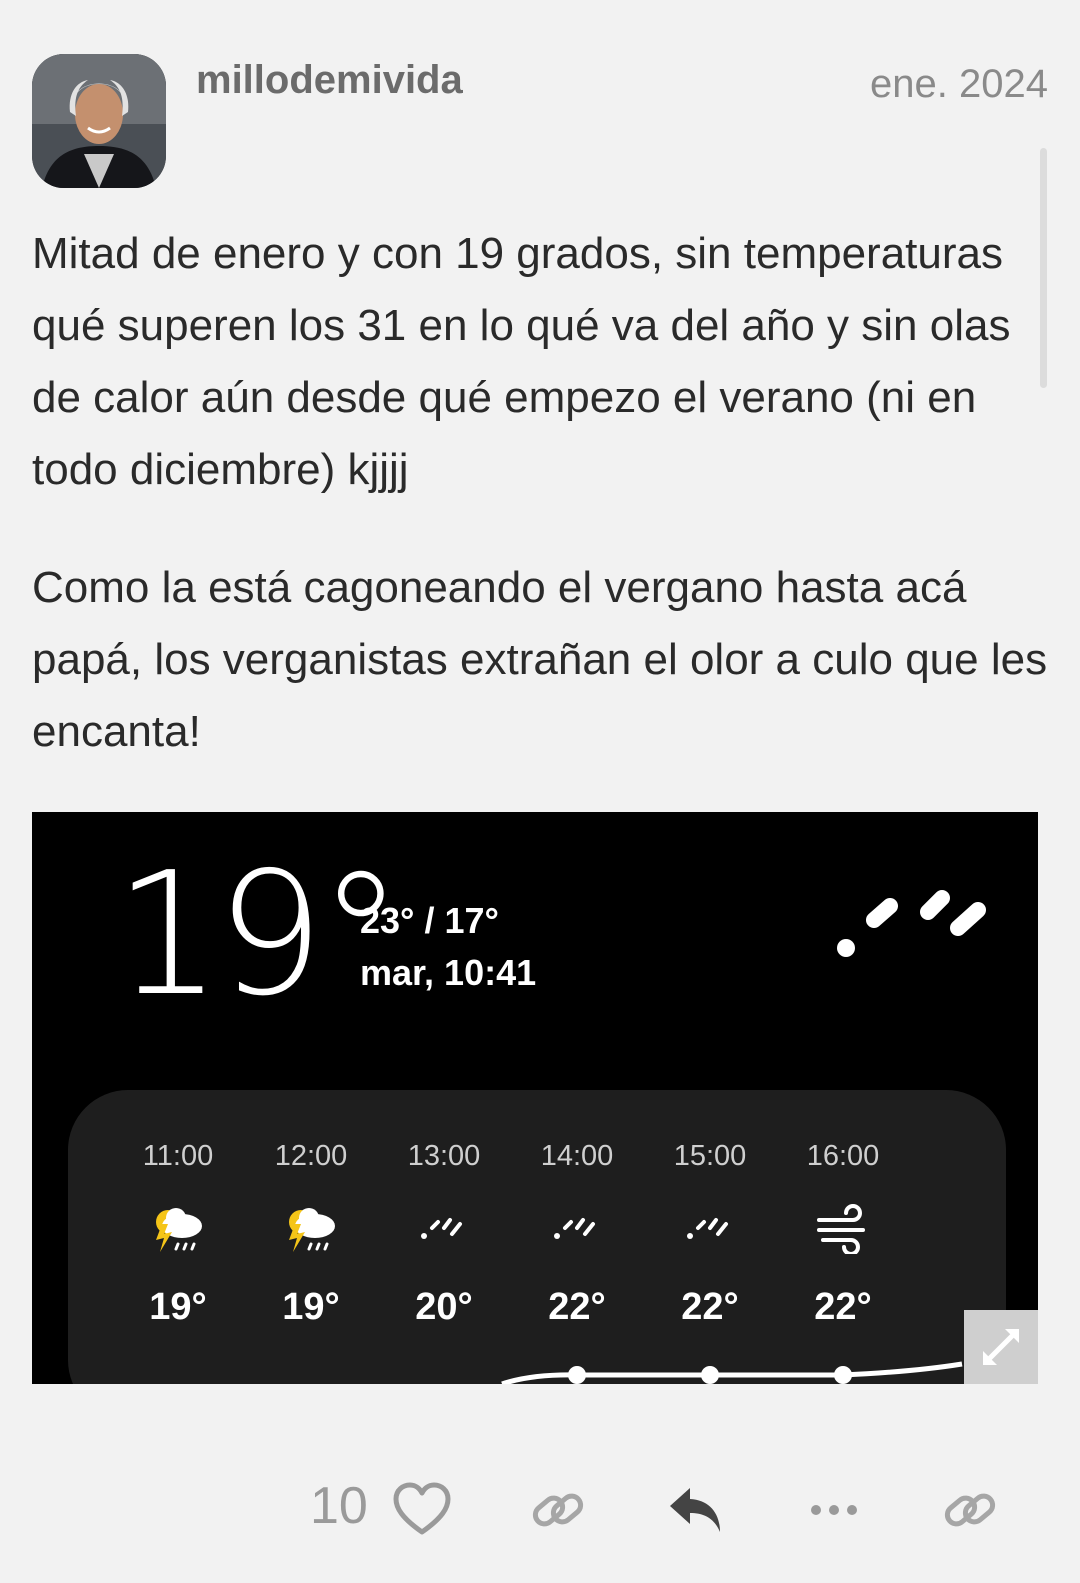 This screenshot has height=1583, width=1080. I want to click on post-header: millodemivida ene. 2024, so click(540, 124).